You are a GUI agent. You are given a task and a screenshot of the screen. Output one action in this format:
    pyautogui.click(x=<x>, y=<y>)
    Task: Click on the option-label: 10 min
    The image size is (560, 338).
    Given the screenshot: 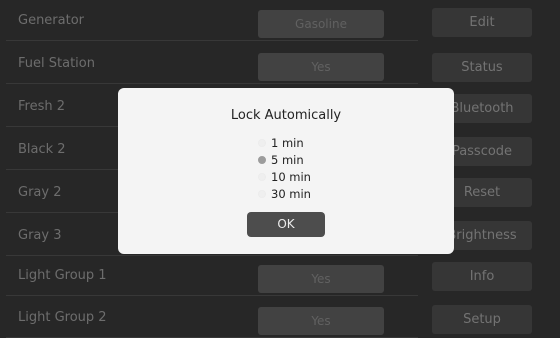 What is the action you would take?
    pyautogui.click(x=291, y=177)
    